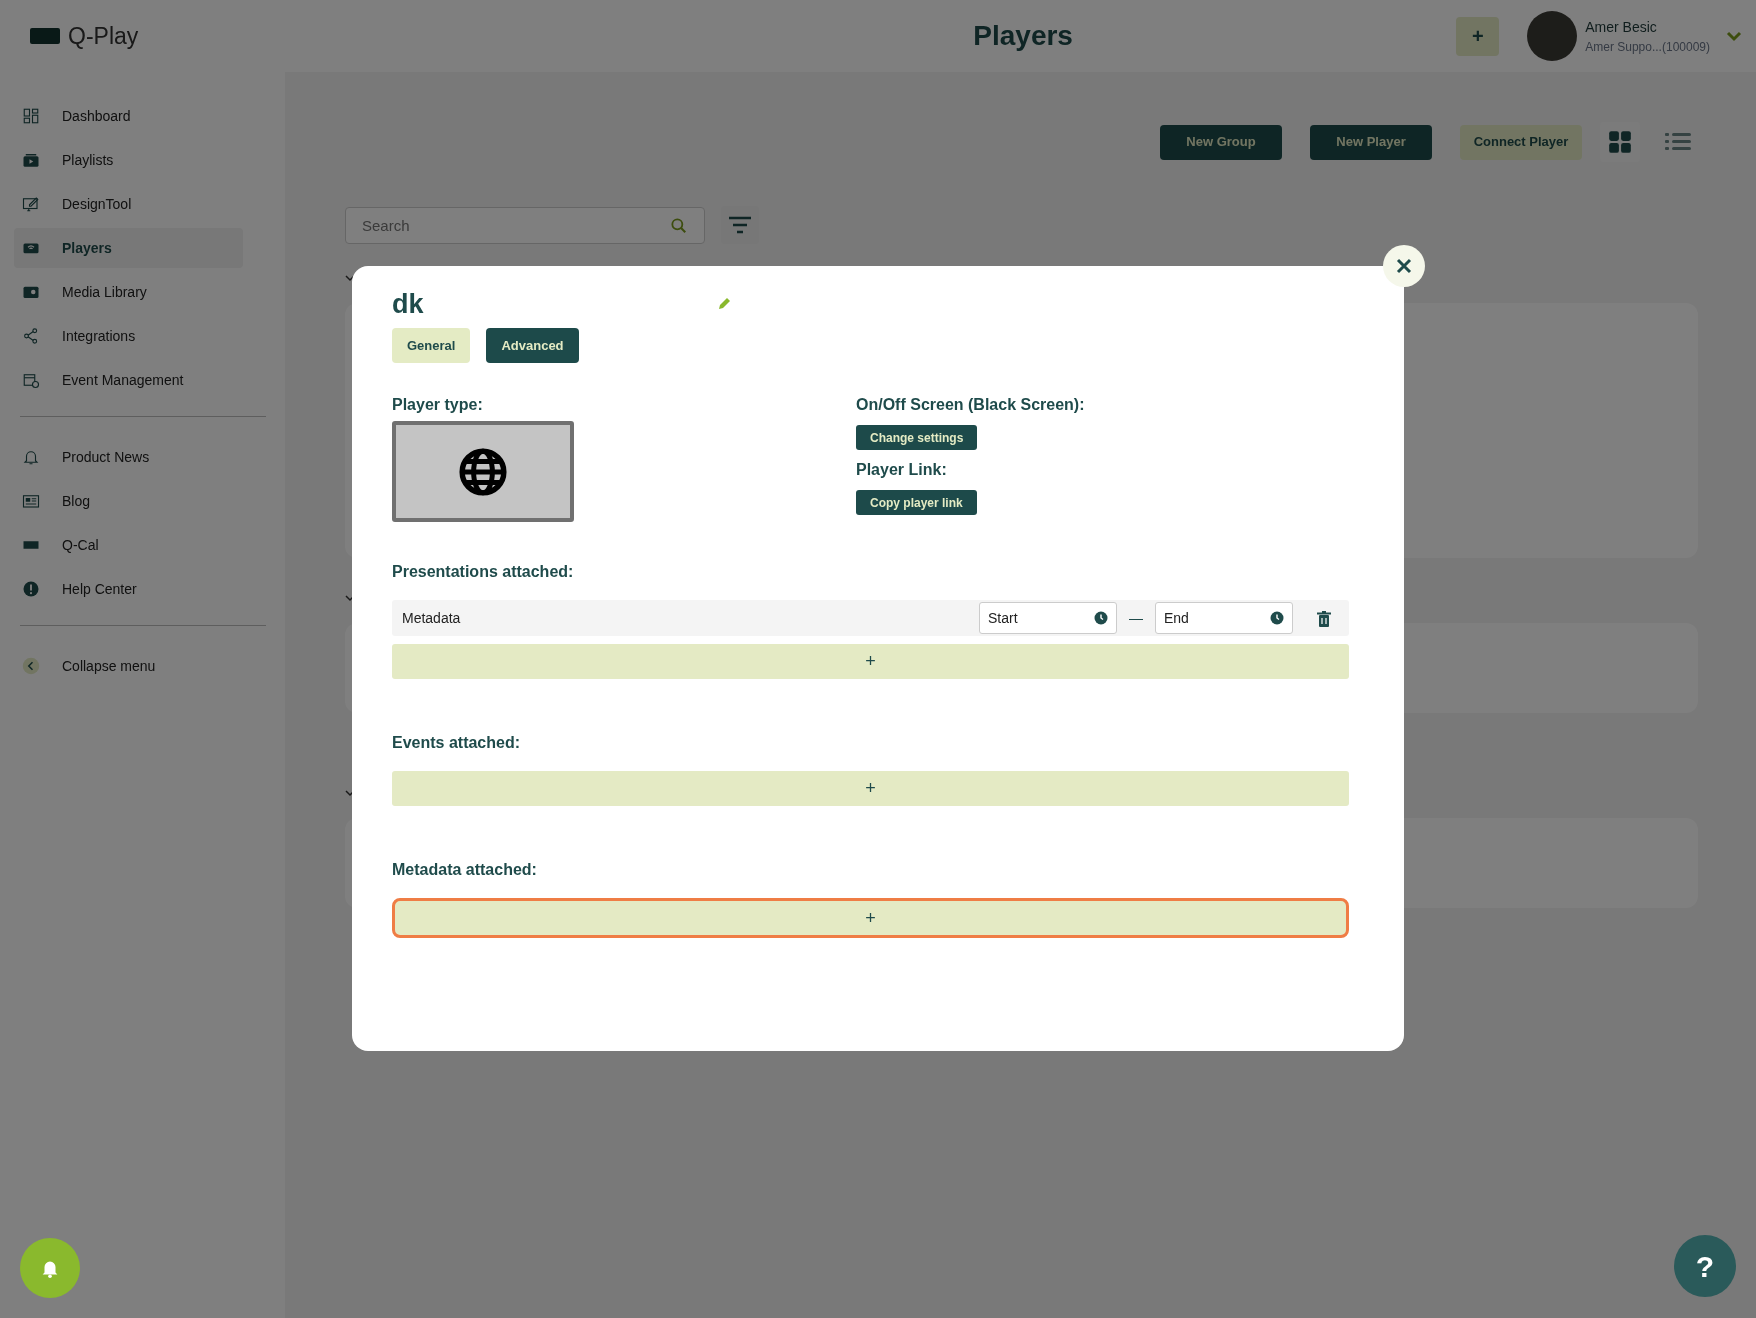 The width and height of the screenshot is (1756, 1318). Describe the element at coordinates (128, 292) in the screenshot. I see `sidebar-item: Media Library` at that location.